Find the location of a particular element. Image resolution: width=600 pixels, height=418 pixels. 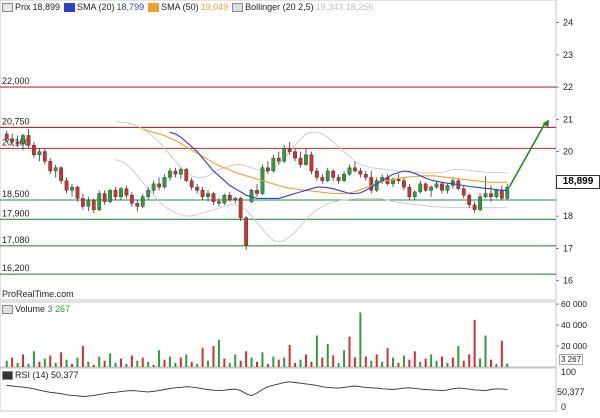

last-price-tag: 18,899 is located at coordinates (578, 182).